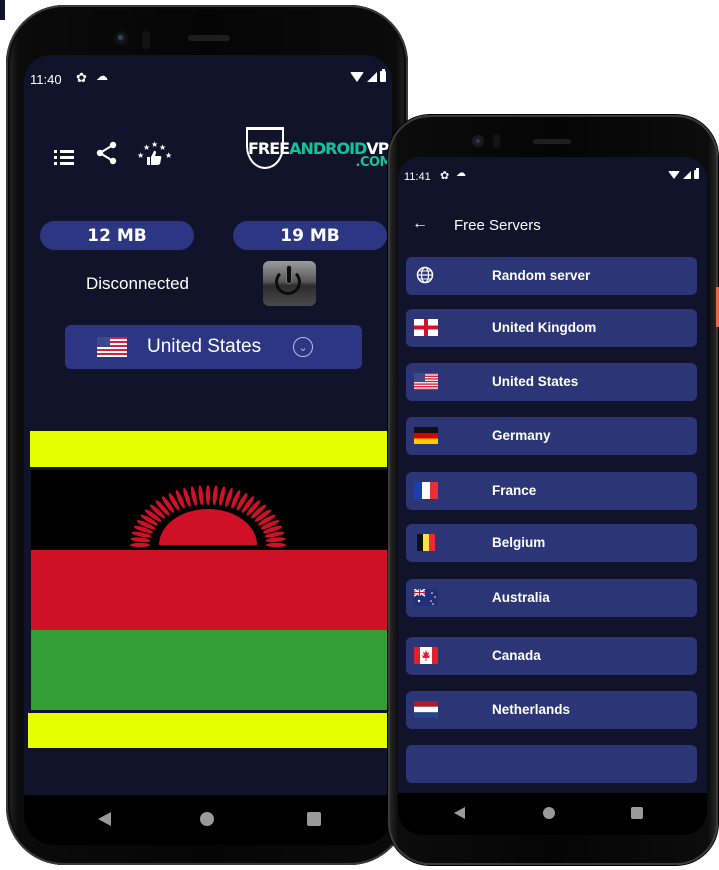 The image size is (719, 870). What do you see at coordinates (208, 527) in the screenshot?
I see `sun-half-disc` at bounding box center [208, 527].